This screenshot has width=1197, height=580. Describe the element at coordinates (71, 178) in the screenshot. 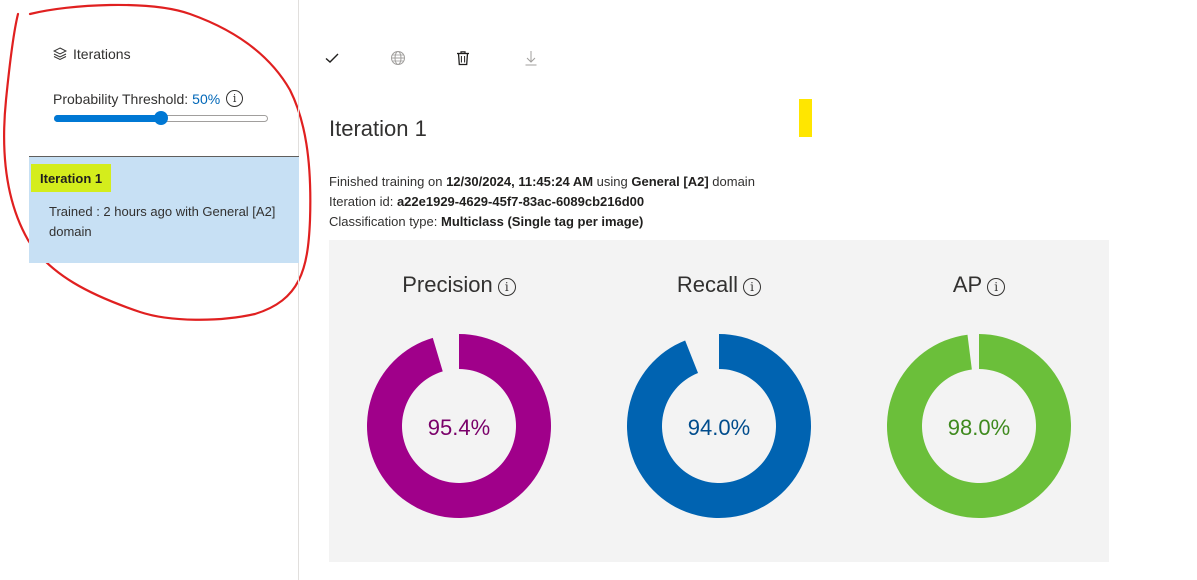

I see `iteration-name: Iteration 1` at that location.